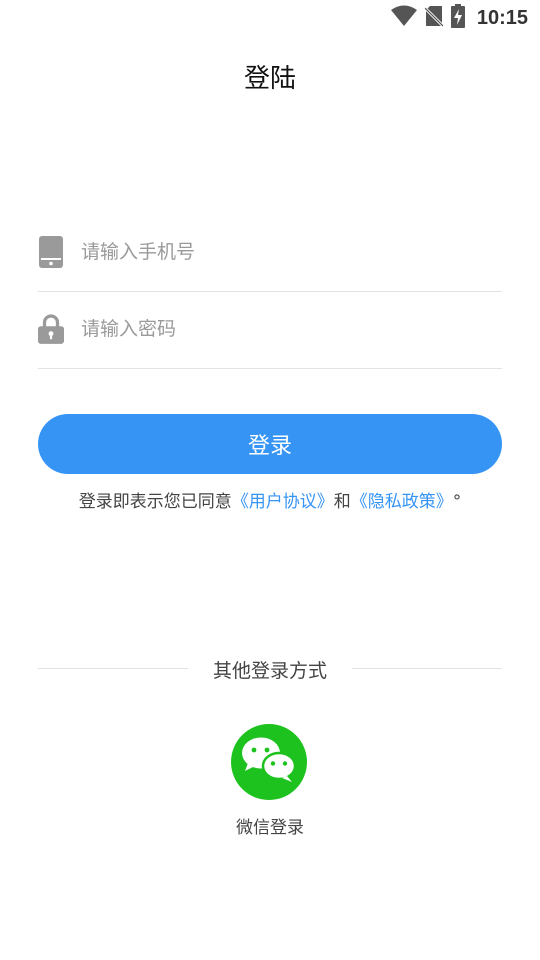 The height and width of the screenshot is (960, 540). I want to click on other-login-label: 其他登录方式, so click(269, 671).